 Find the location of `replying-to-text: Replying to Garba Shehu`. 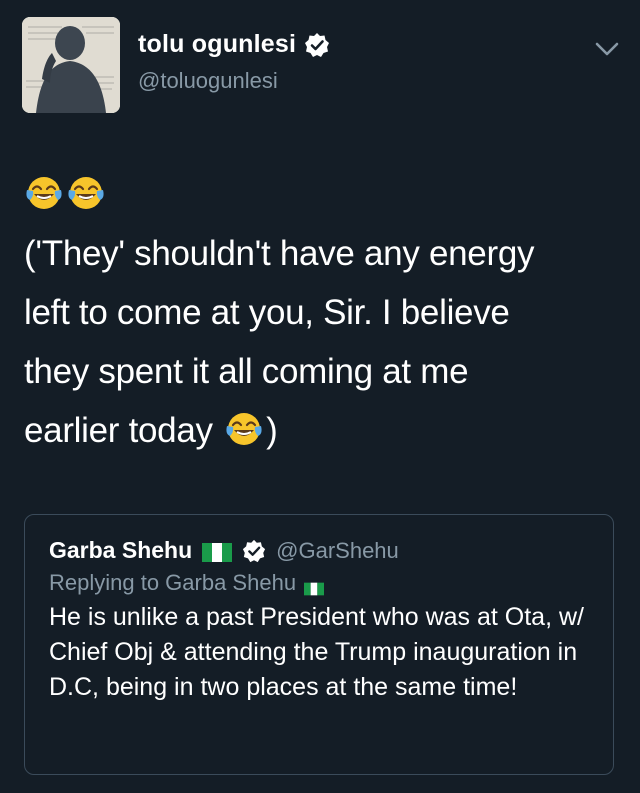

replying-to-text: Replying to Garba Shehu is located at coordinates (173, 582).